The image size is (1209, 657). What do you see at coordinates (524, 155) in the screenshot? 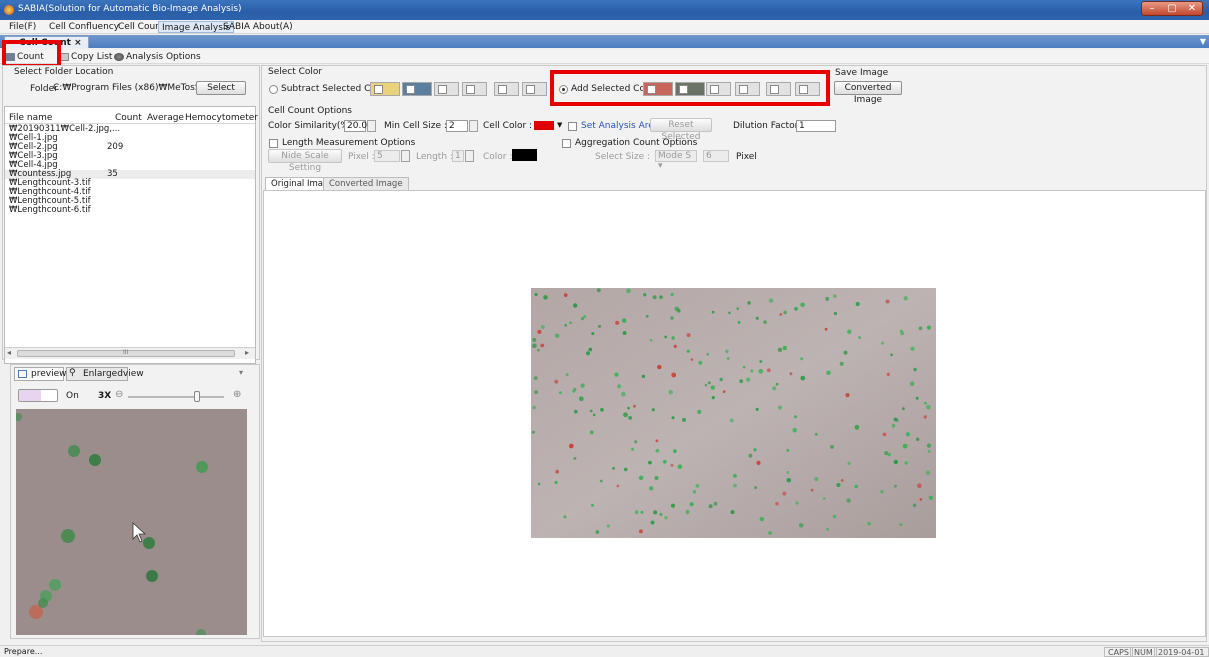
I see `length-color-swatch` at bounding box center [524, 155].